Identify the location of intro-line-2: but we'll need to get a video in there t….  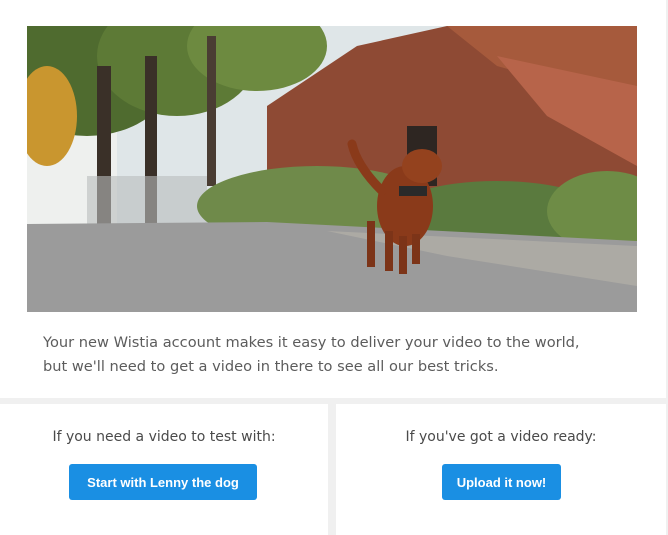
(271, 366).